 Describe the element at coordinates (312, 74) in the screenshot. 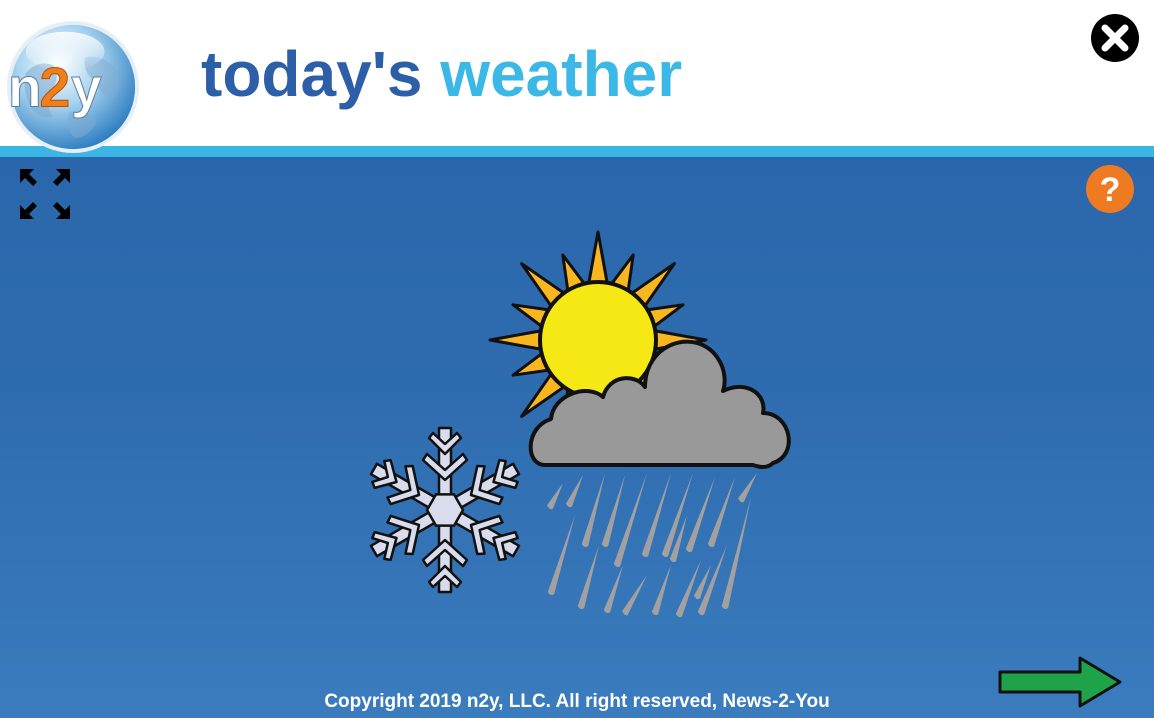

I see `title-part-today: today's` at that location.